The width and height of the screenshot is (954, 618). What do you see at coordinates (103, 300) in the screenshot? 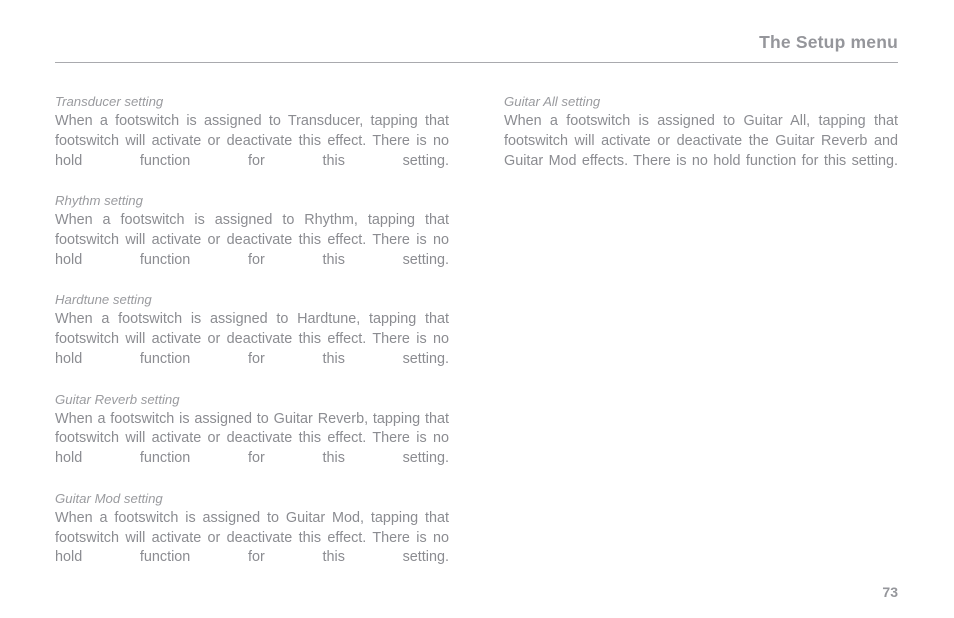
I see `section-heading: Hardtune setting` at bounding box center [103, 300].